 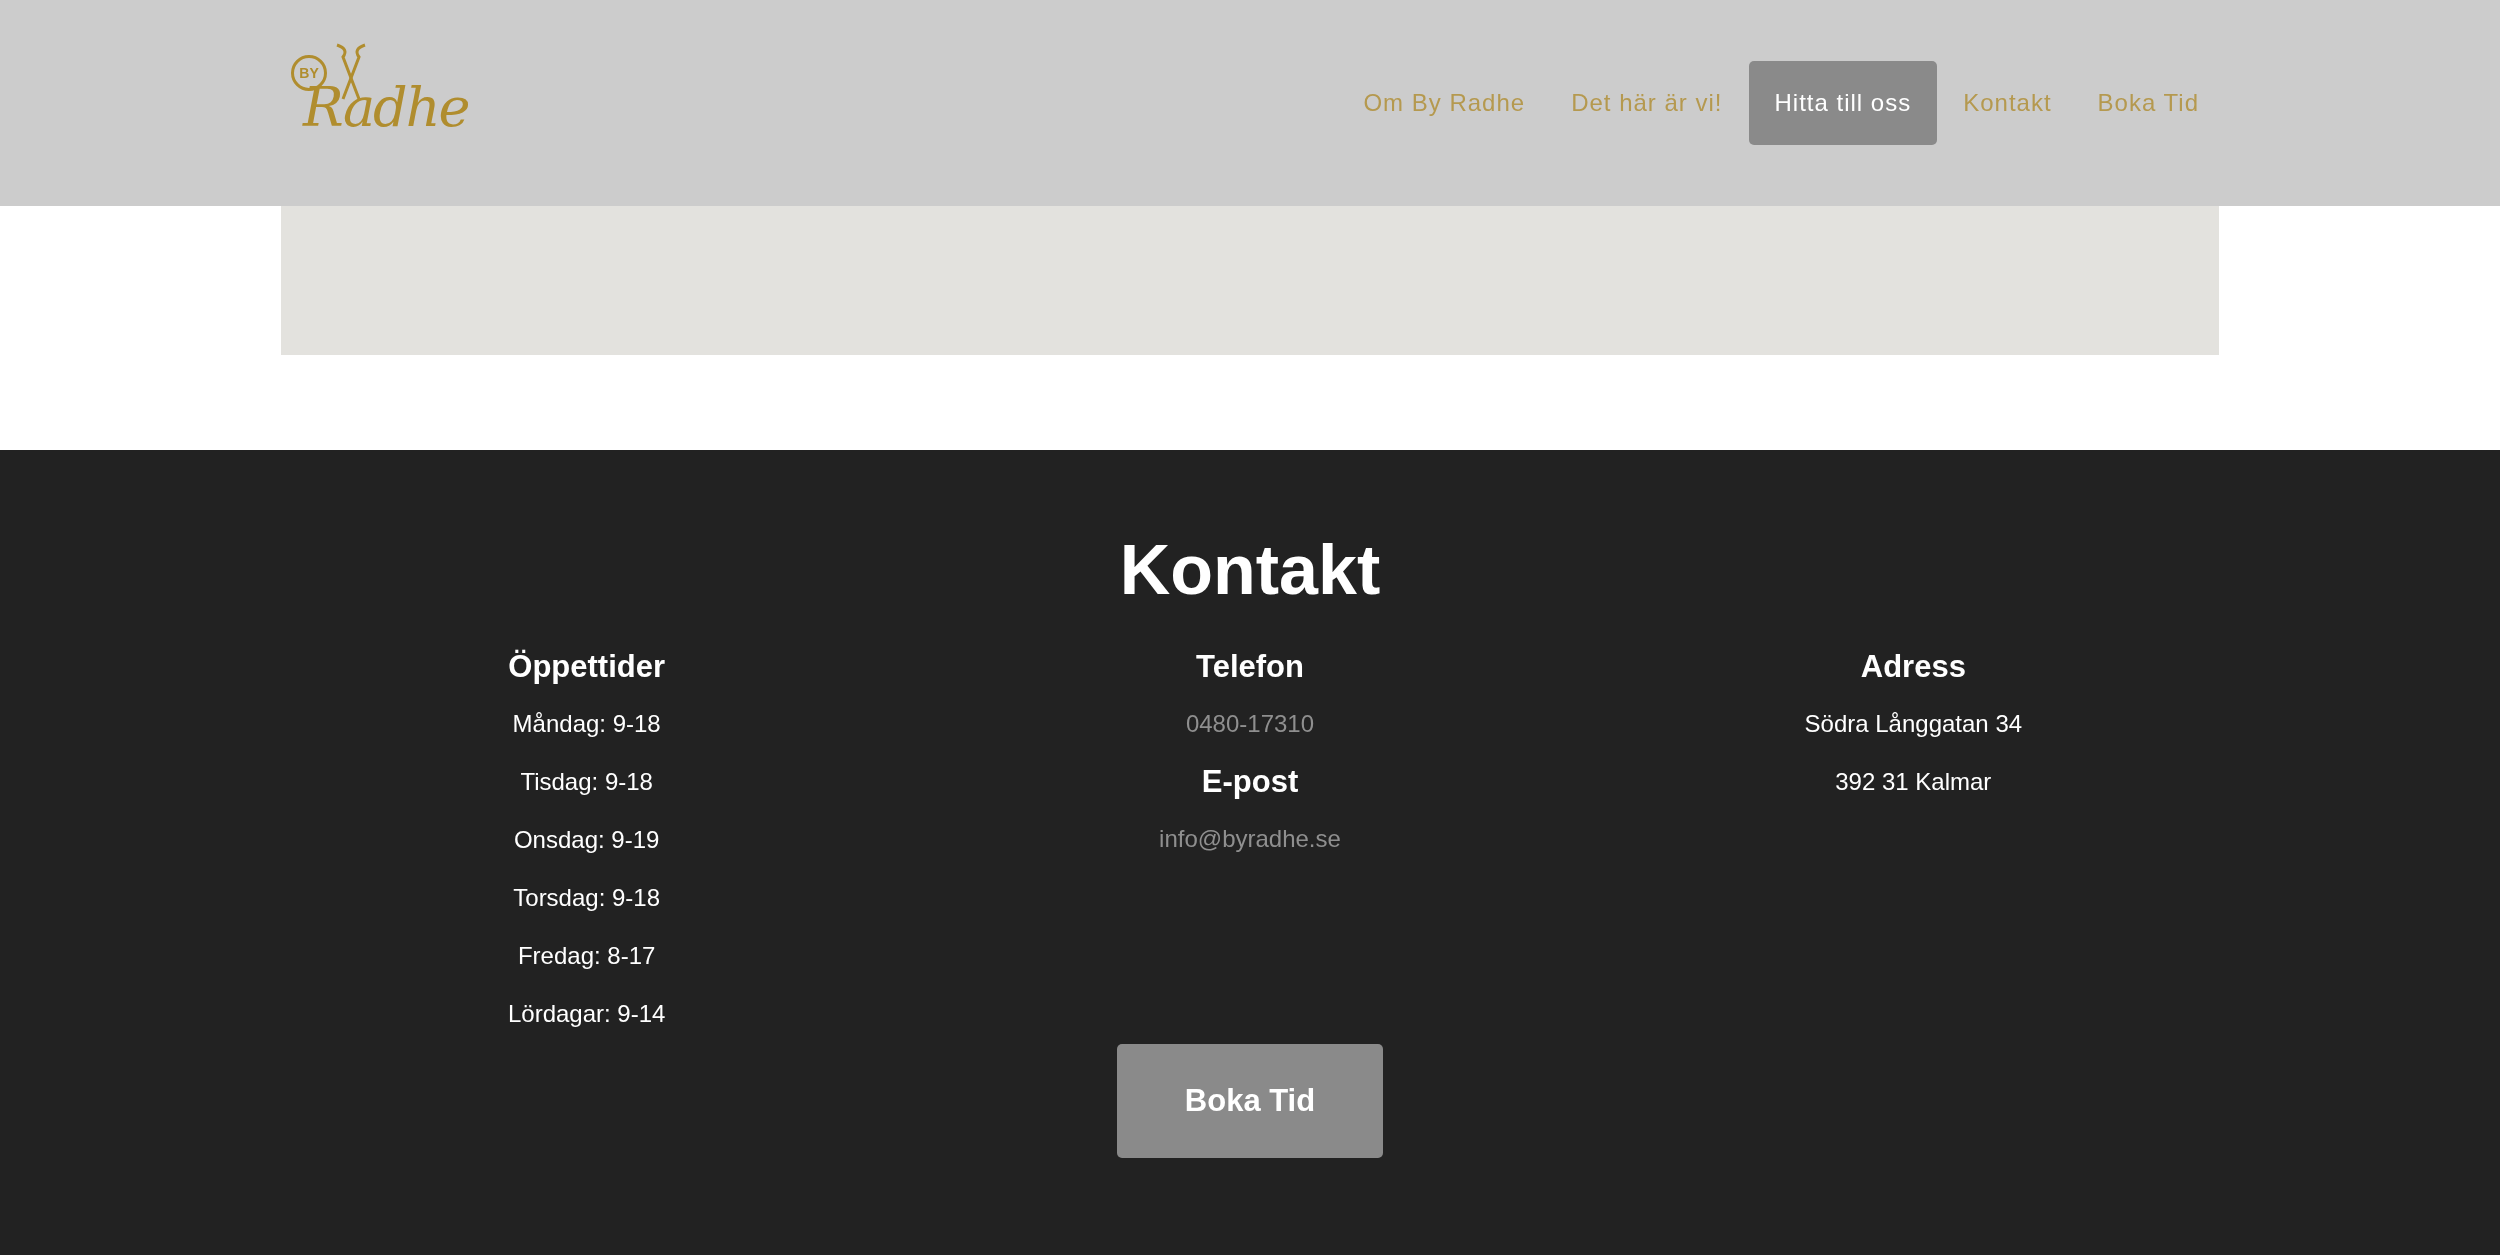 What do you see at coordinates (2007, 103) in the screenshot?
I see `nav-link: Kontakt` at bounding box center [2007, 103].